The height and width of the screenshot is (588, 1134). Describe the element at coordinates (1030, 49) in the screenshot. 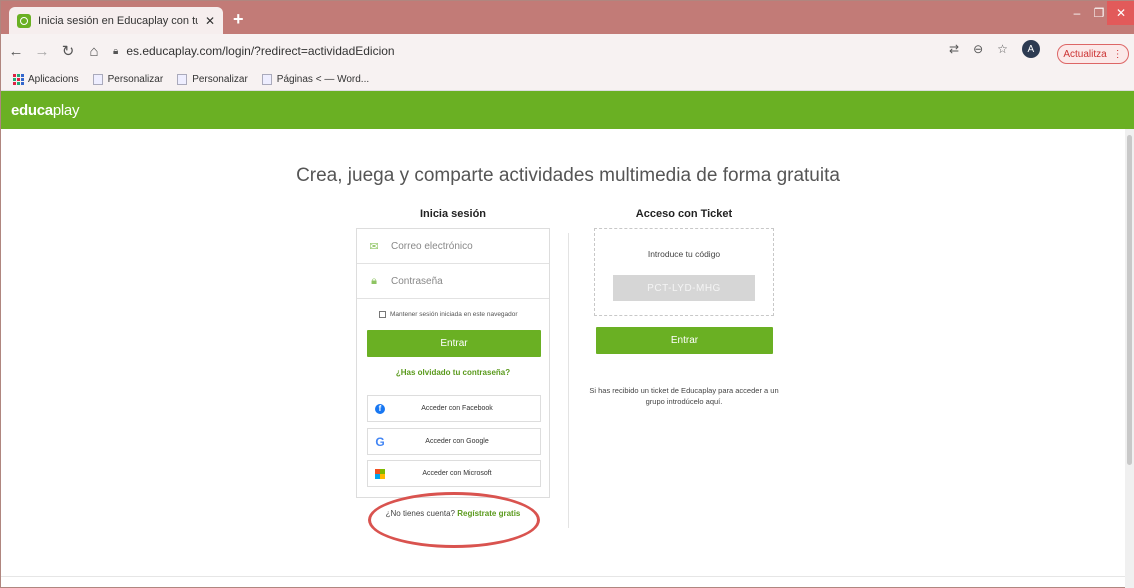

I see `profile-avatar: A` at that location.